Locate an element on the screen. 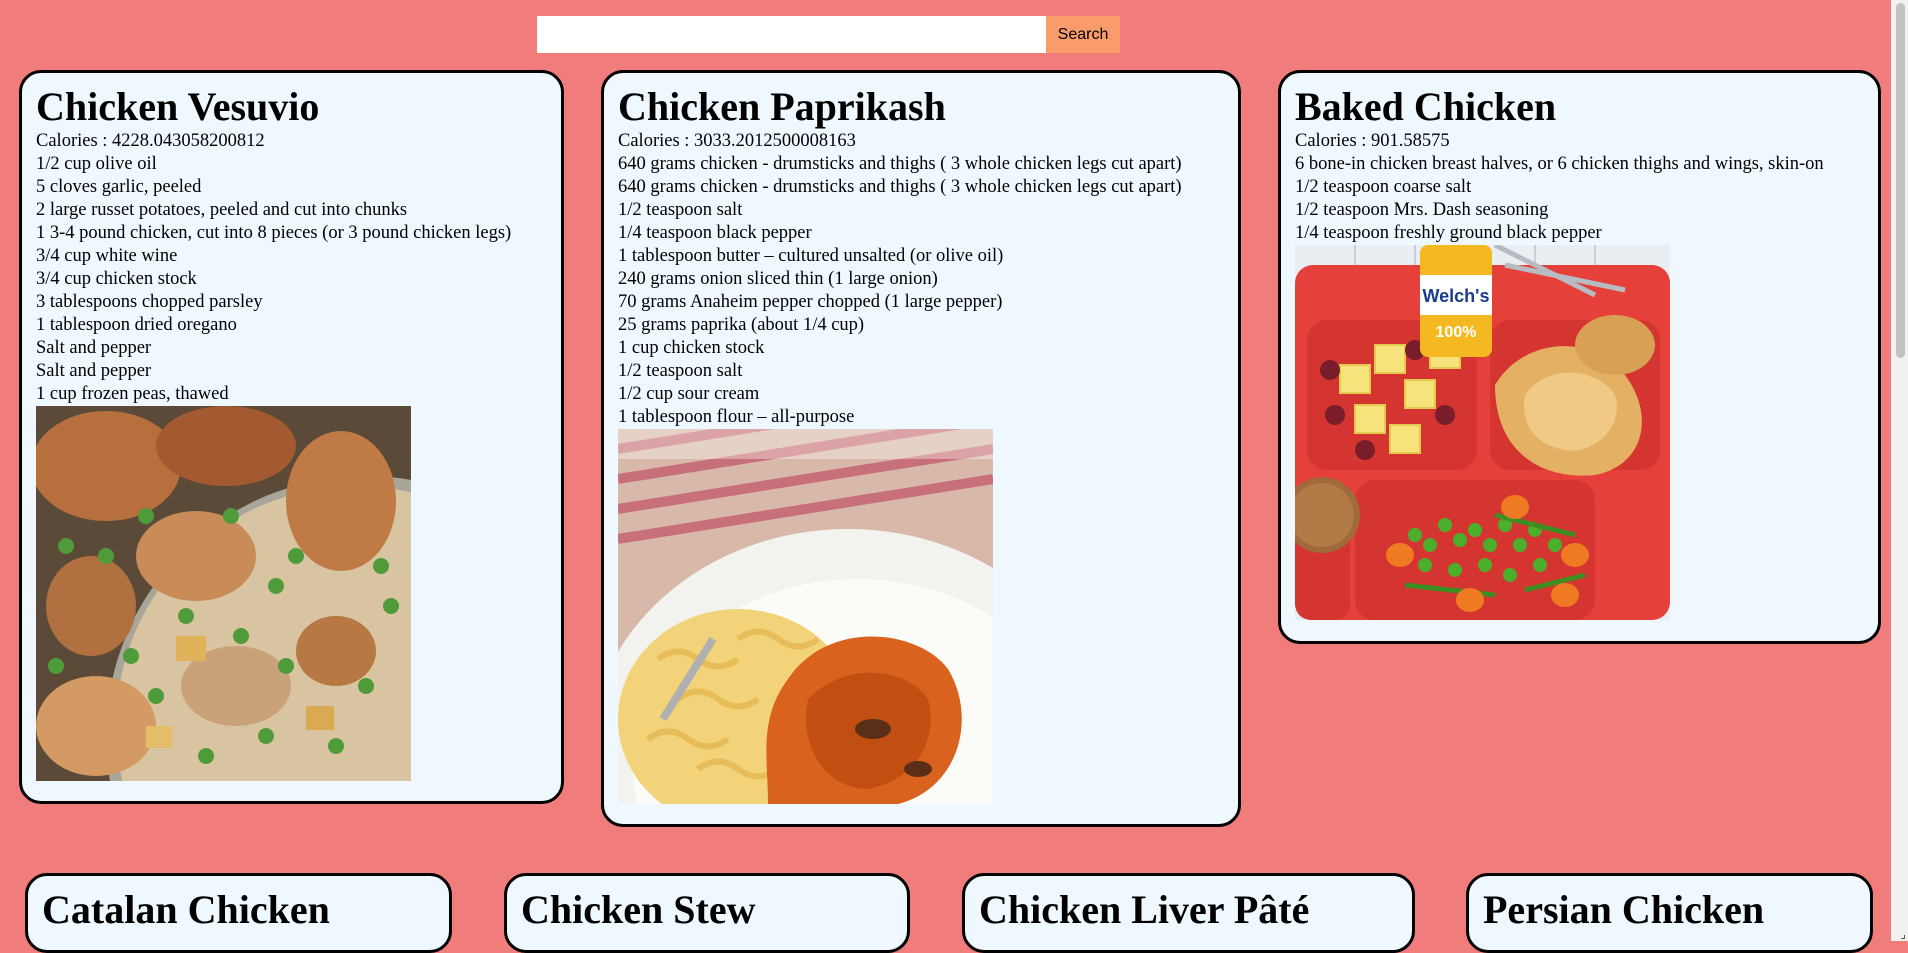  recipe-card: Catalan Chicken is located at coordinates (238, 913).